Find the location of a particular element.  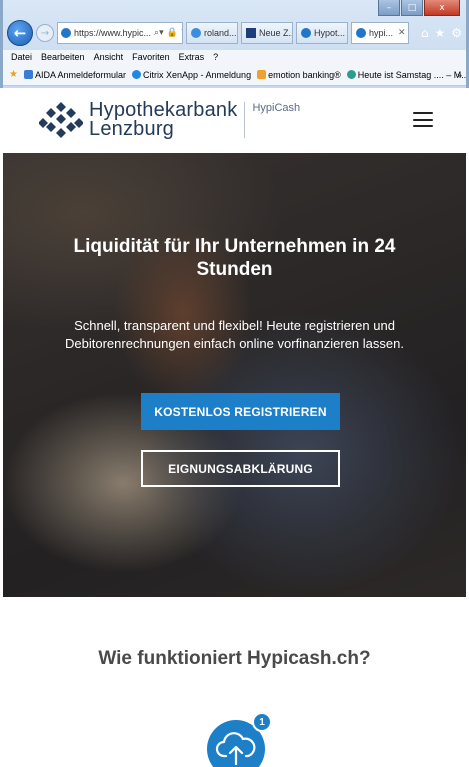

favorite-link: Citrix XenApp - Anmeldung is located at coordinates (191, 75).